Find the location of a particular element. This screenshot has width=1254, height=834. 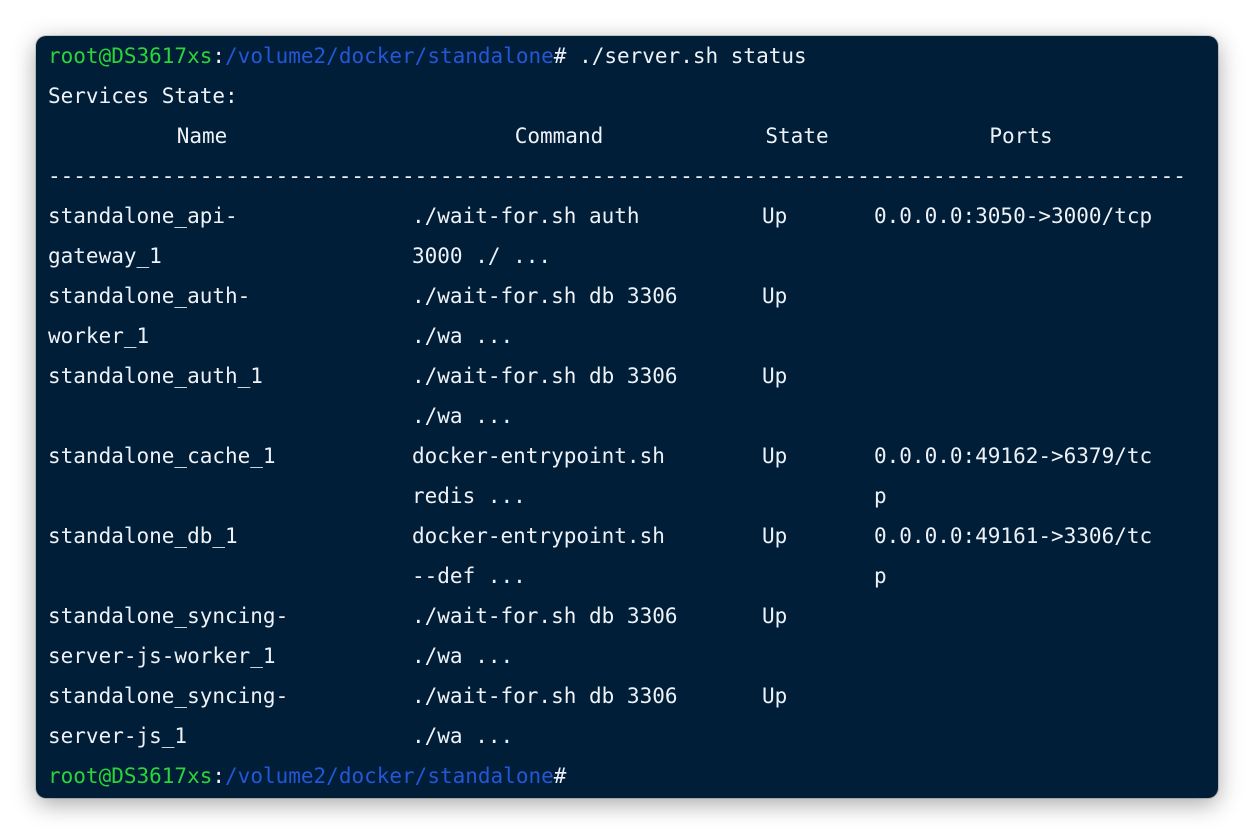

column-header-name: Name is located at coordinates (202, 136).